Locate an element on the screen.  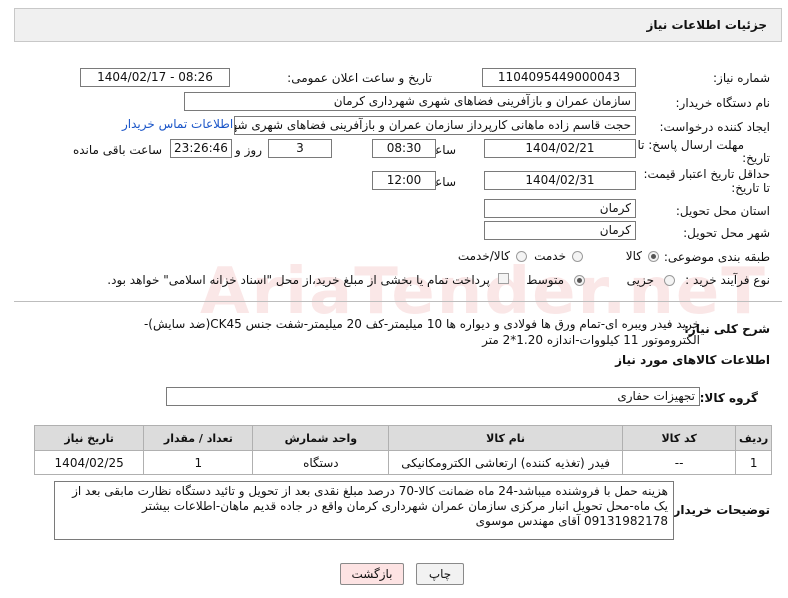
buyer-org-label: نام دستگاه خریدار: is located at coordinates (723, 103).